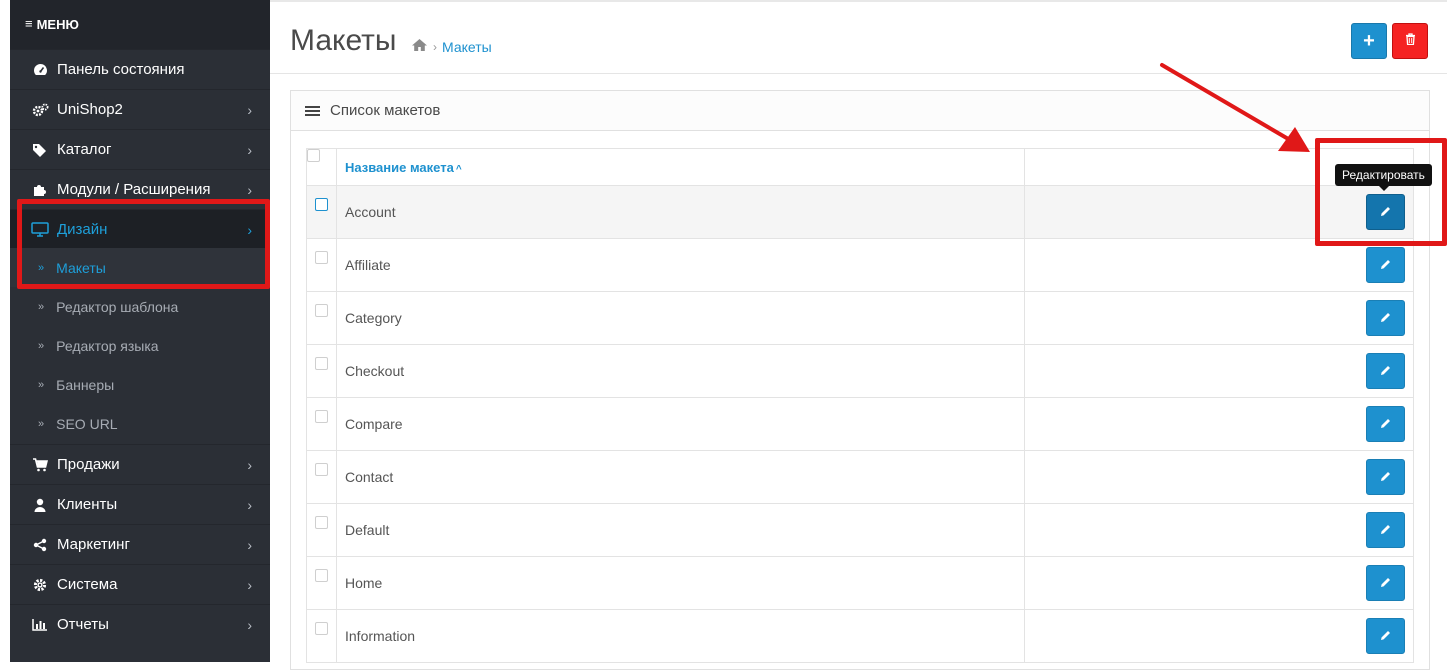 This screenshot has width=1447, height=670. I want to click on layout-name: Affiliate, so click(680, 265).